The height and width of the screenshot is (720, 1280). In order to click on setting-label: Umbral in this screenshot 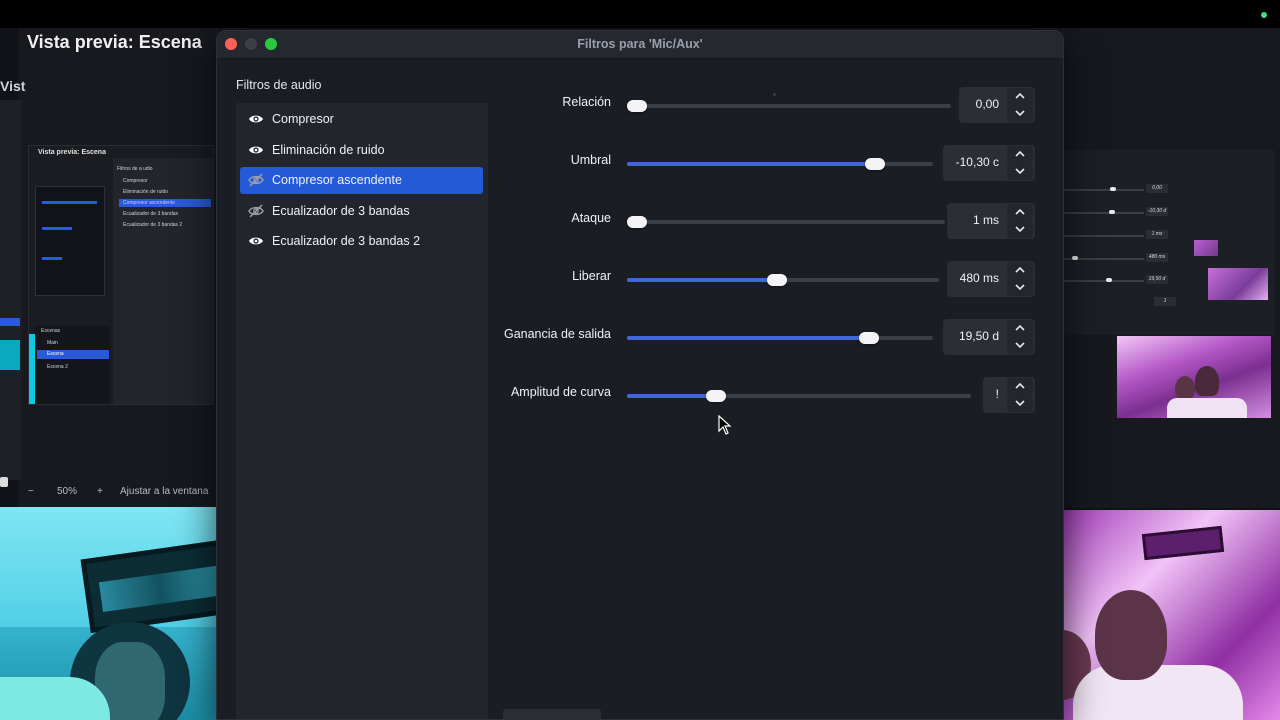, I will do `click(590, 160)`.